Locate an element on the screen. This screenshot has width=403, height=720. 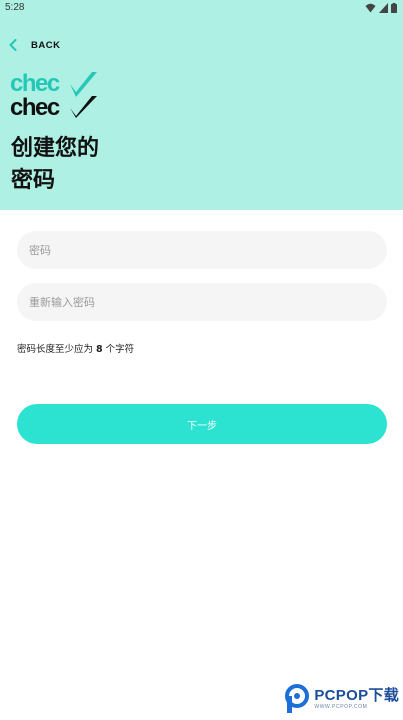
wifi-icon is located at coordinates (370, 8).